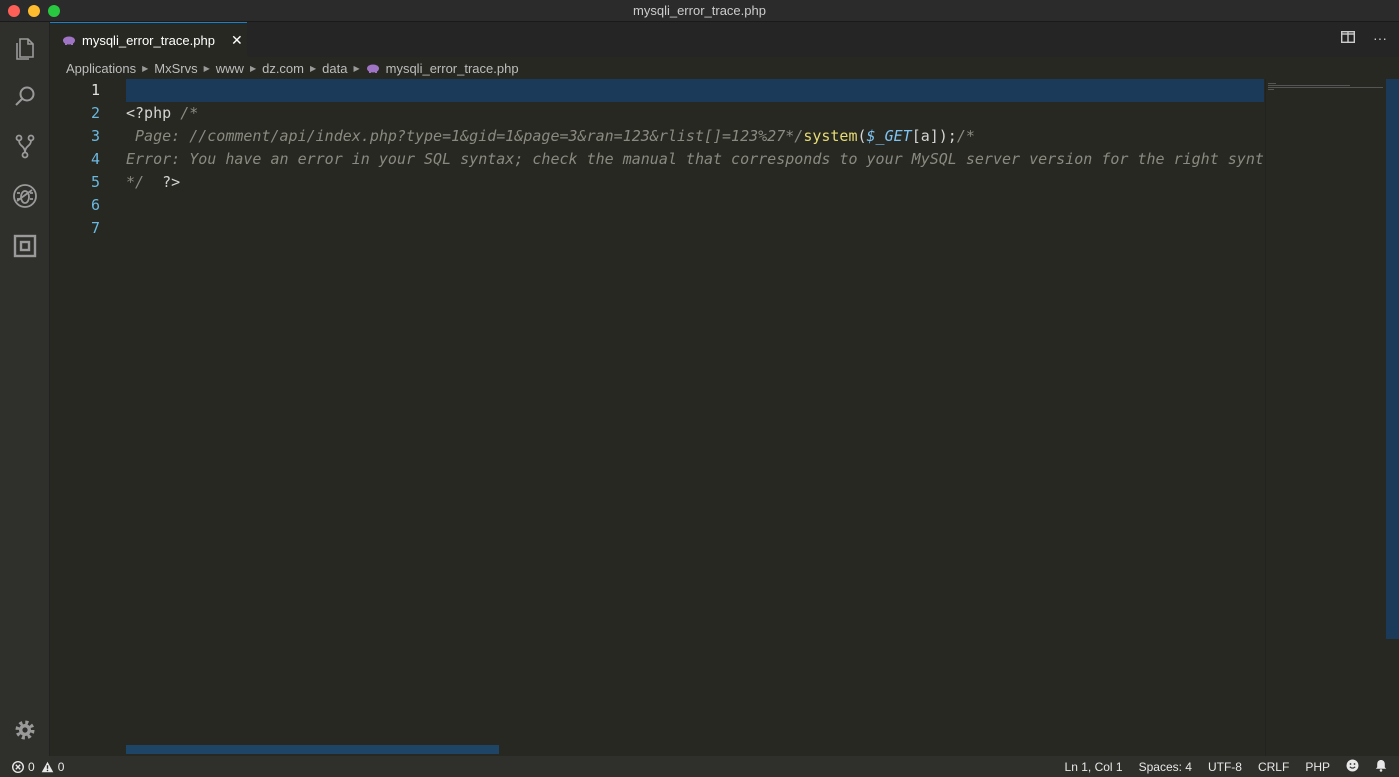 The width and height of the screenshot is (1399, 777). Describe the element at coordinates (61, 766) in the screenshot. I see `warning-count: 0` at that location.